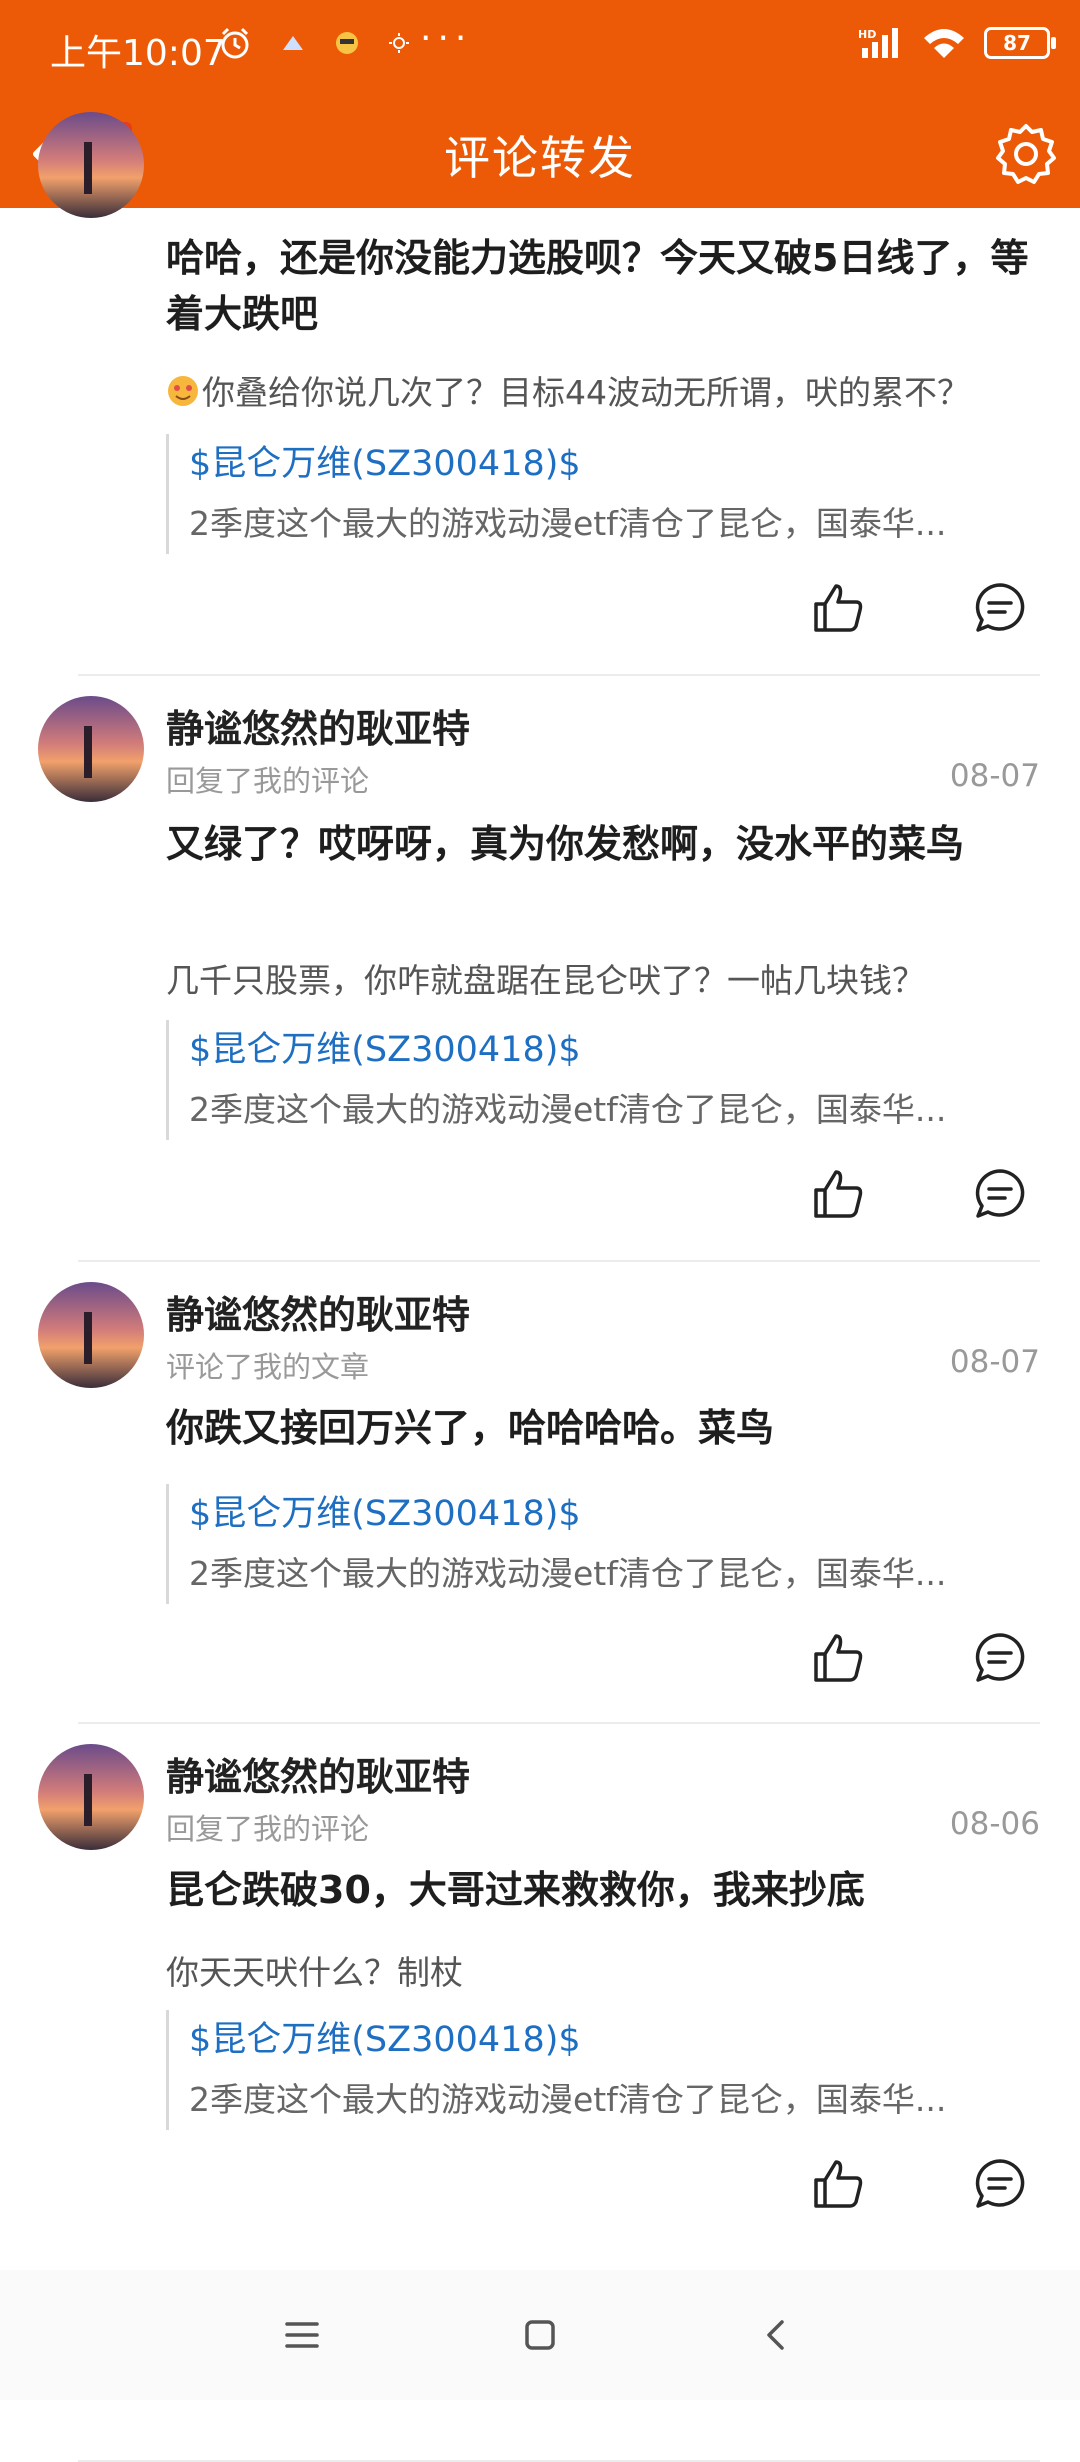  What do you see at coordinates (302, 2335) in the screenshot?
I see `menu-icon` at bounding box center [302, 2335].